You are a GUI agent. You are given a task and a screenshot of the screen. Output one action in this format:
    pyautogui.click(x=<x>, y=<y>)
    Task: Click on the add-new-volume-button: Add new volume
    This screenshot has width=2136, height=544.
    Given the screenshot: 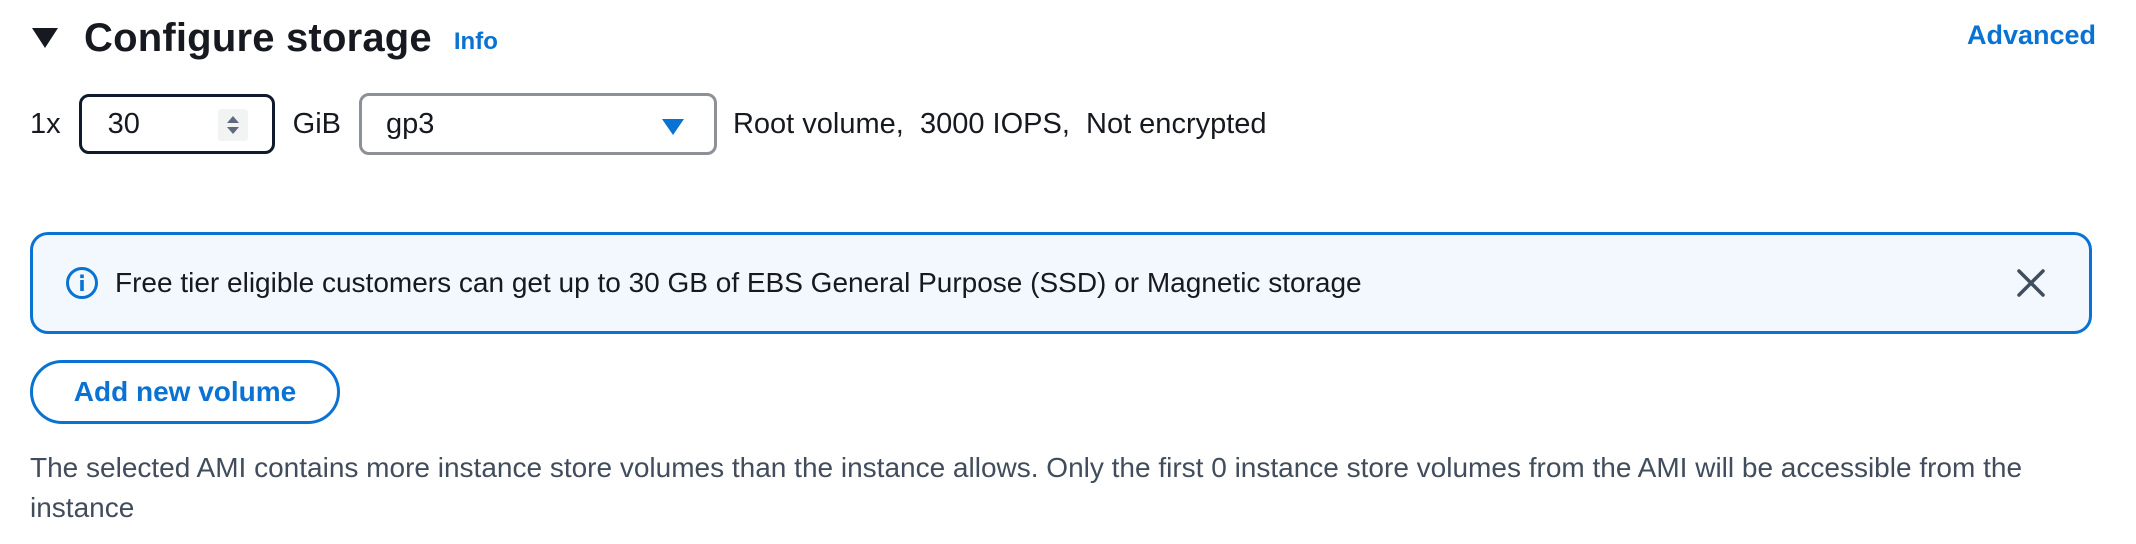 What is the action you would take?
    pyautogui.click(x=185, y=392)
    